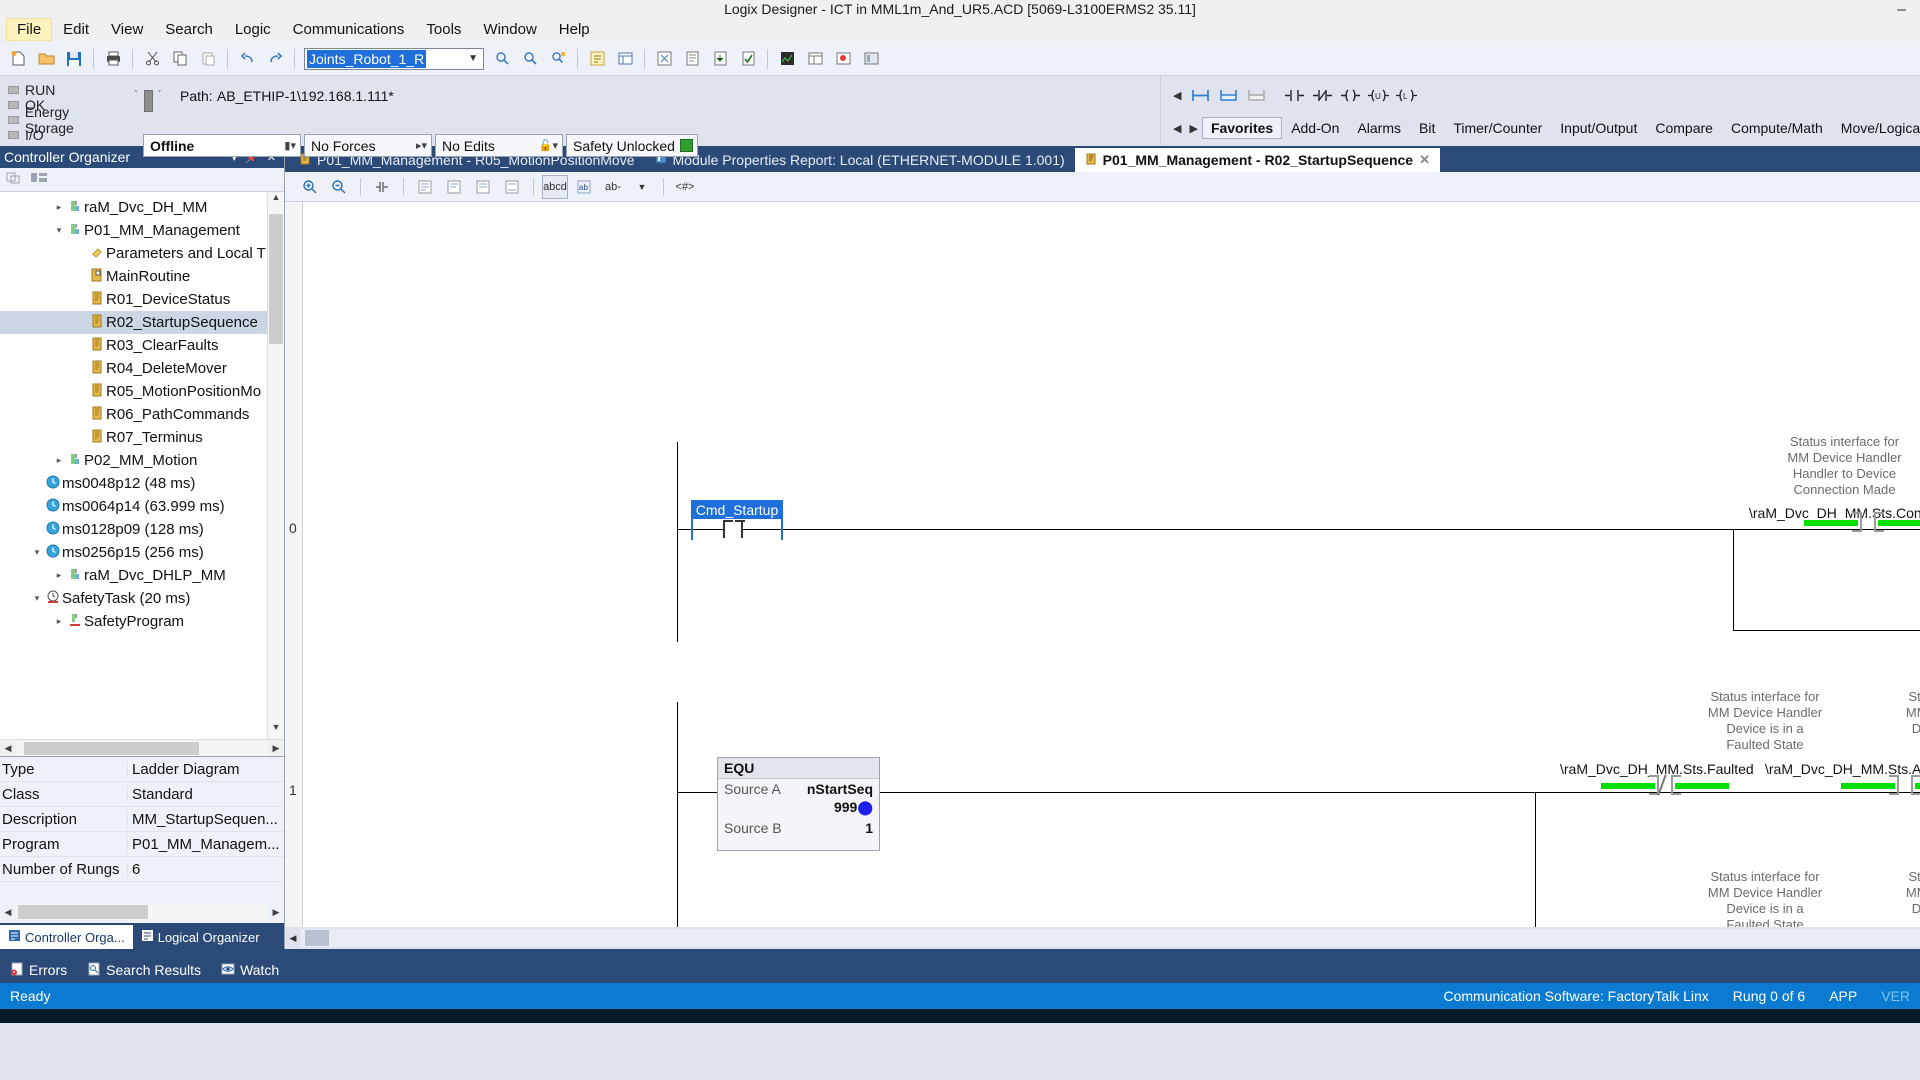  Describe the element at coordinates (1177, 128) in the screenshot. I see `tab-scroll-left-icon: ◀` at that location.